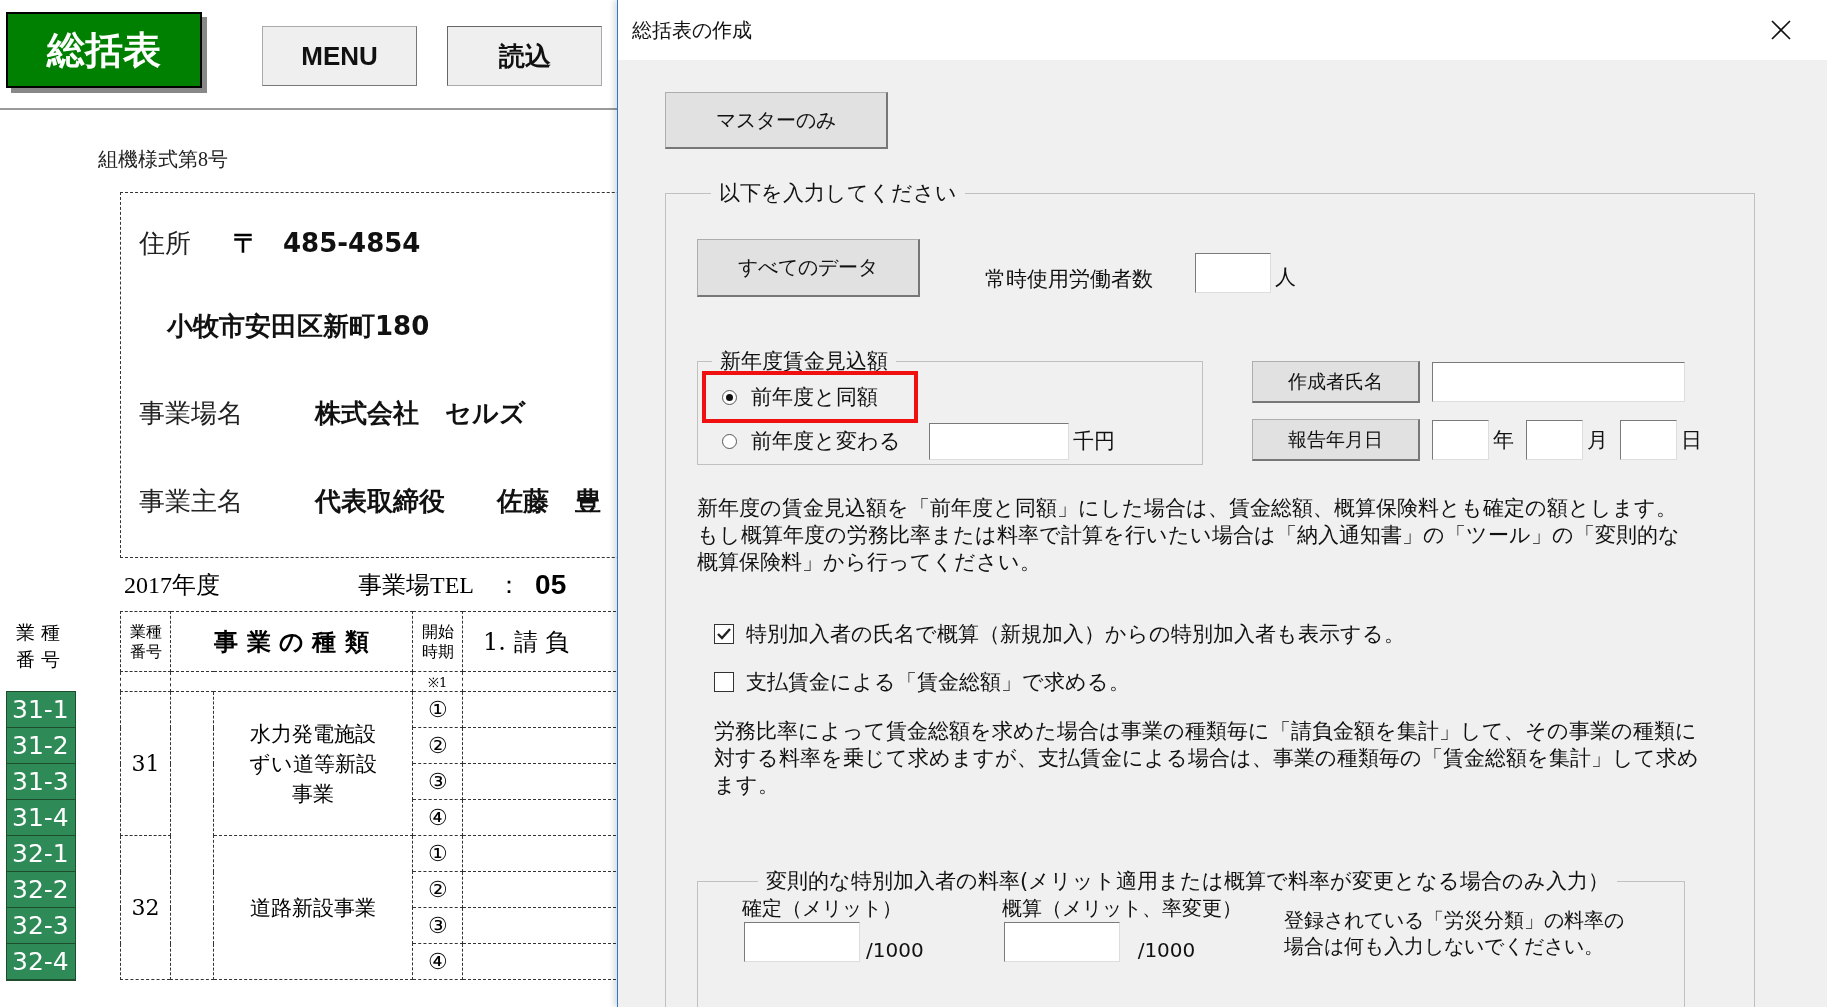 The image size is (1827, 1007). I want to click on code-cell: 32-4, so click(41, 962).